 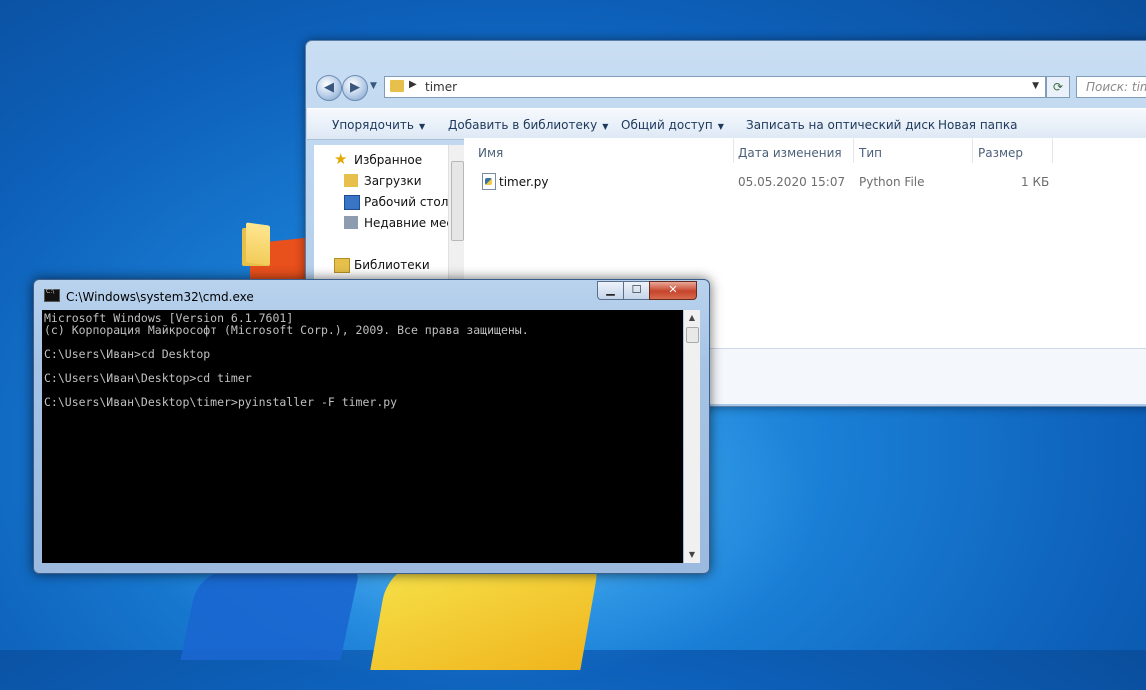 I want to click on share-button: Общий доступ ▼, so click(x=672, y=125).